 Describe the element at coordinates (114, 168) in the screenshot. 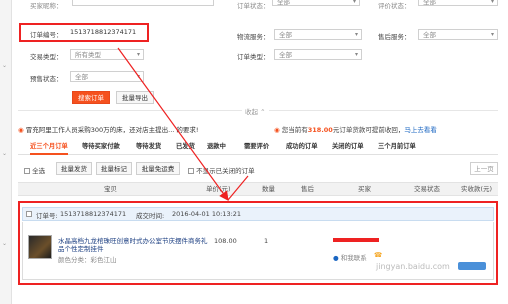

I see `batch-mark-button: 批量标记` at that location.